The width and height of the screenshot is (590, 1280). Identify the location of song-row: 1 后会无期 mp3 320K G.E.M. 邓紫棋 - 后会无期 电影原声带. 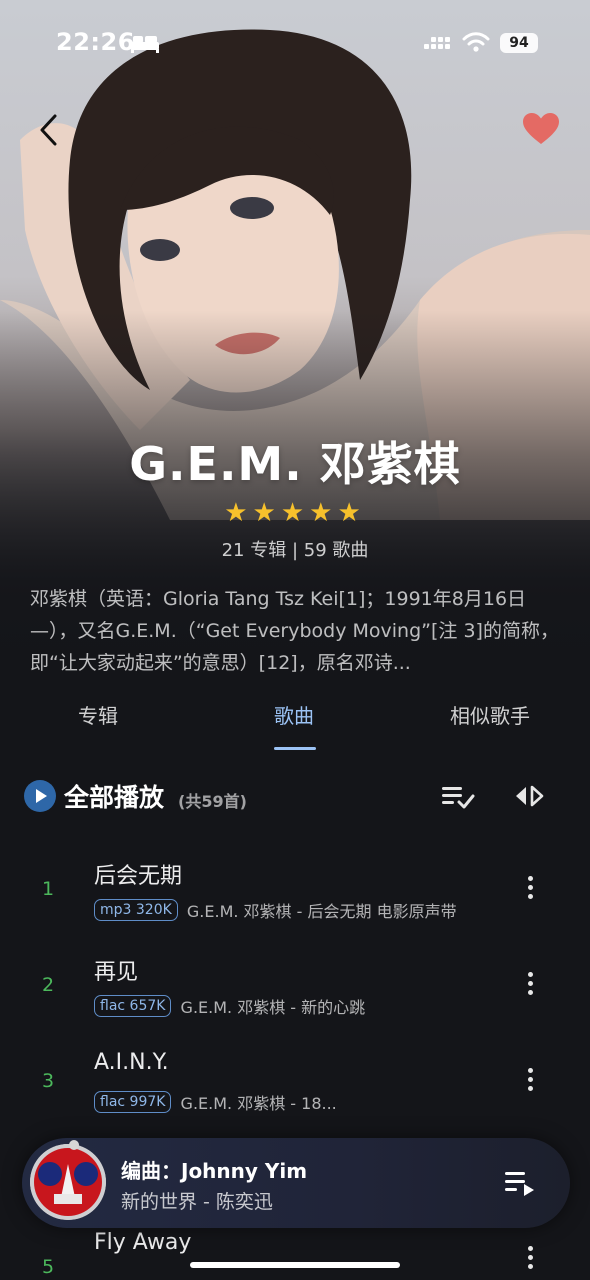
(295, 890).